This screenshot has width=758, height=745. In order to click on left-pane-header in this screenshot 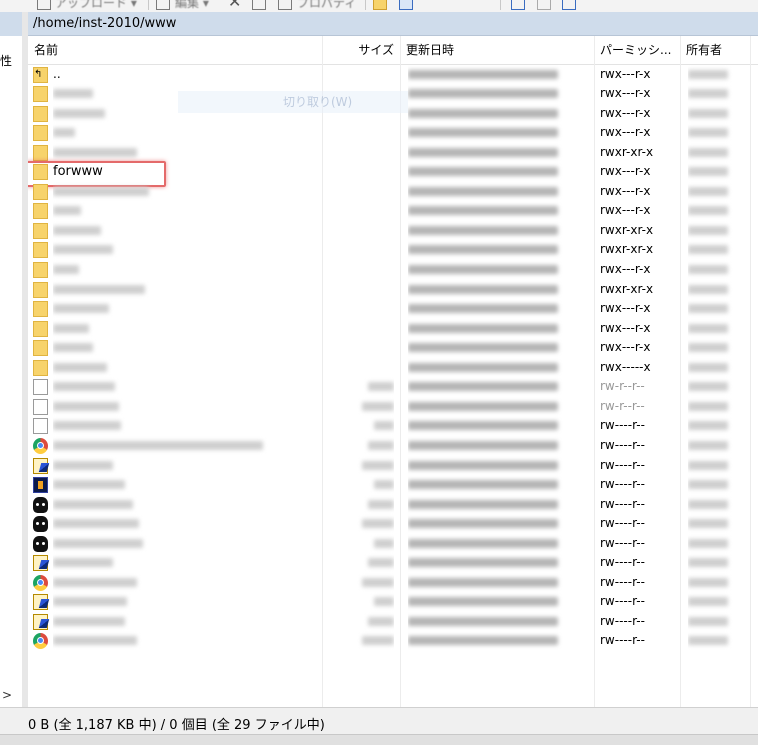, I will do `click(11, 24)`.